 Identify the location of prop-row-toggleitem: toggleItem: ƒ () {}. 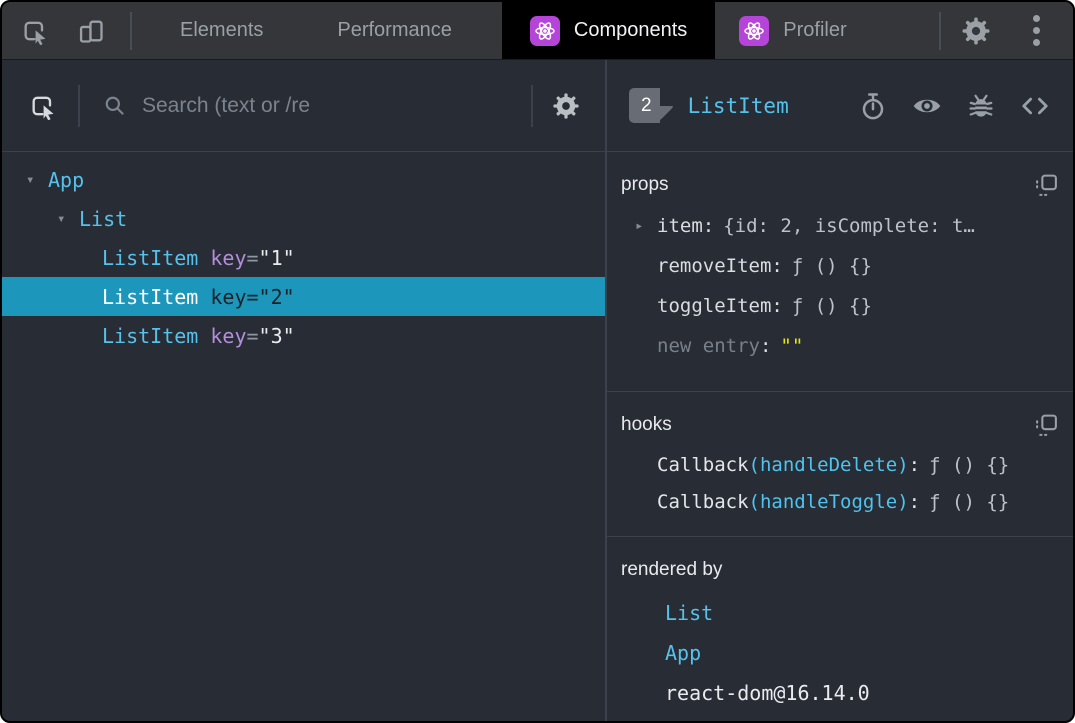
(840, 306).